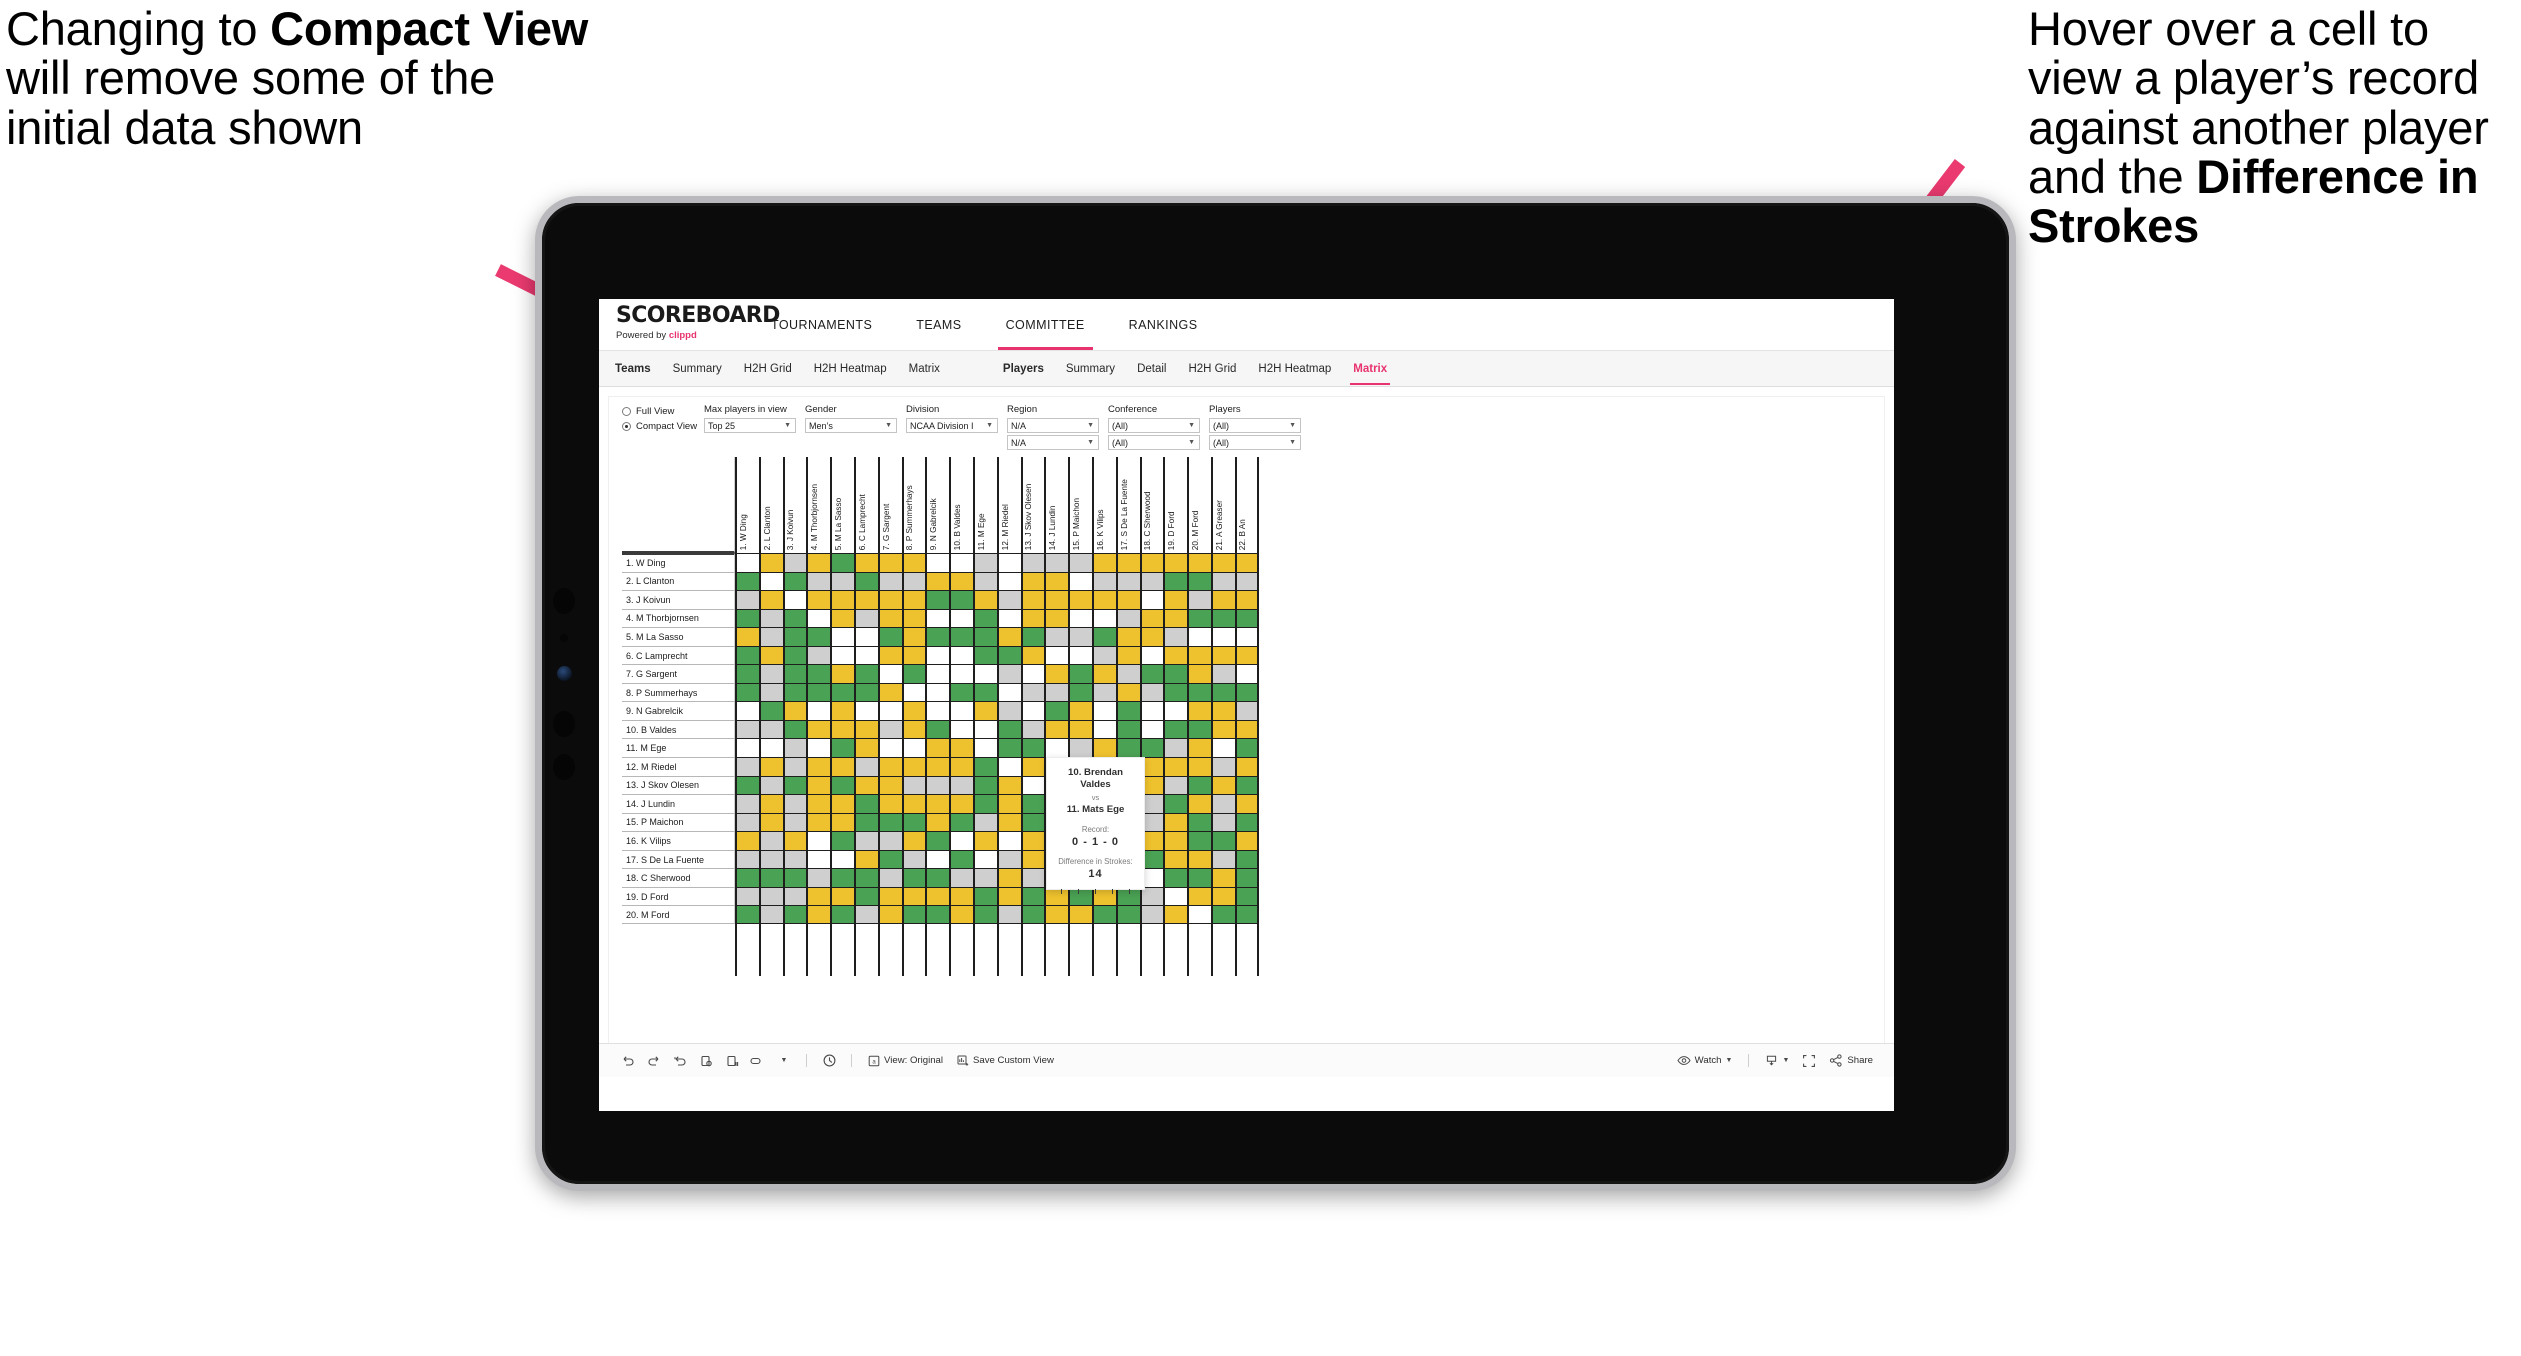  Describe the element at coordinates (678, 766) in the screenshot. I see `matrix-row-header: 12. M Riedel` at that location.